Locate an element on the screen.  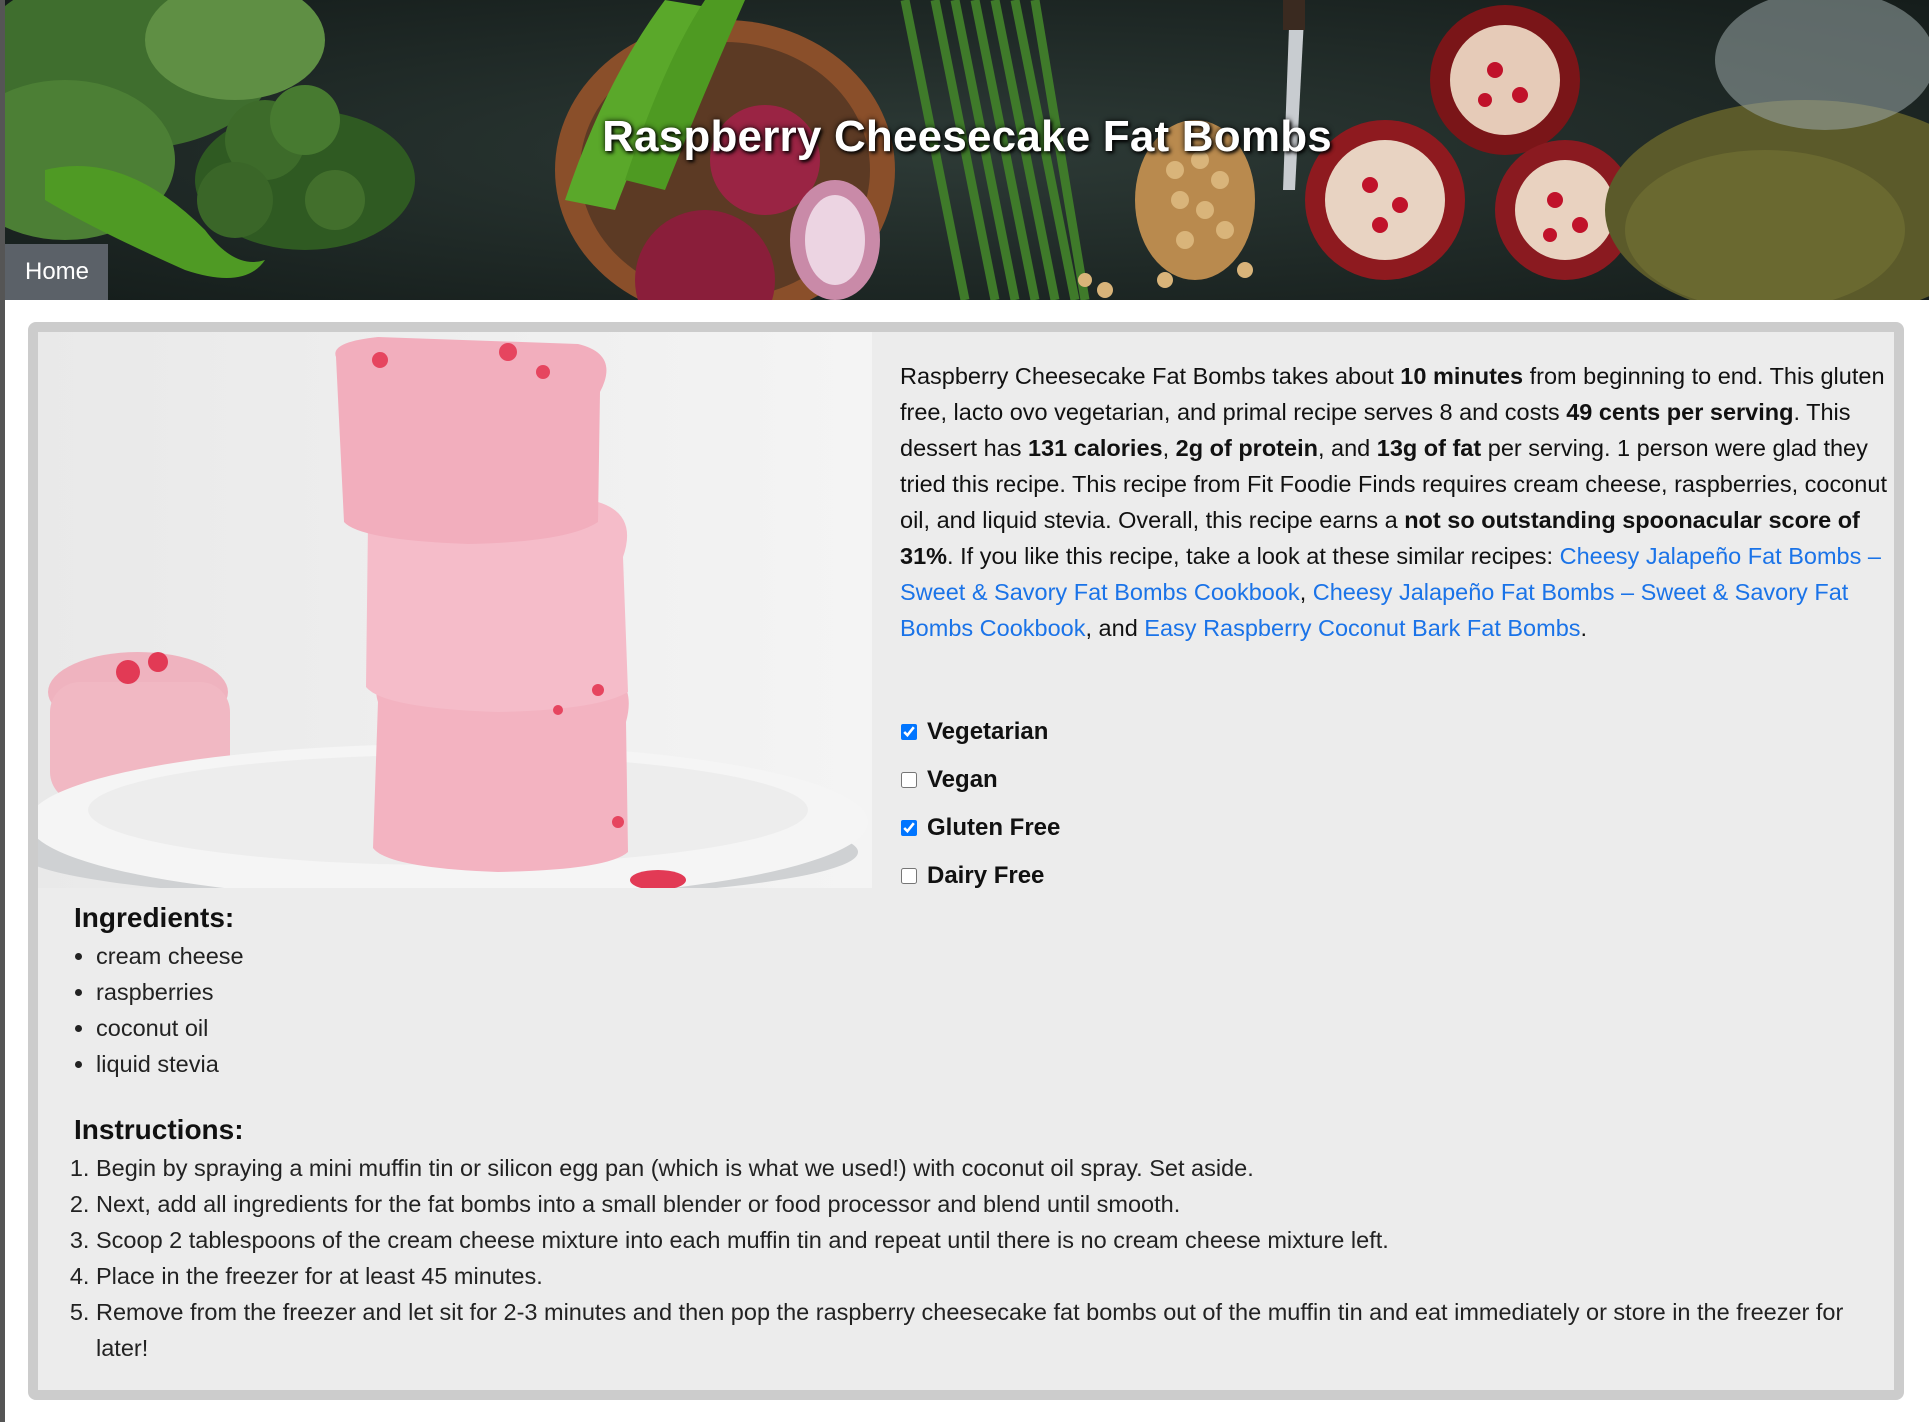
protein: 2g of protein is located at coordinates (1246, 448).